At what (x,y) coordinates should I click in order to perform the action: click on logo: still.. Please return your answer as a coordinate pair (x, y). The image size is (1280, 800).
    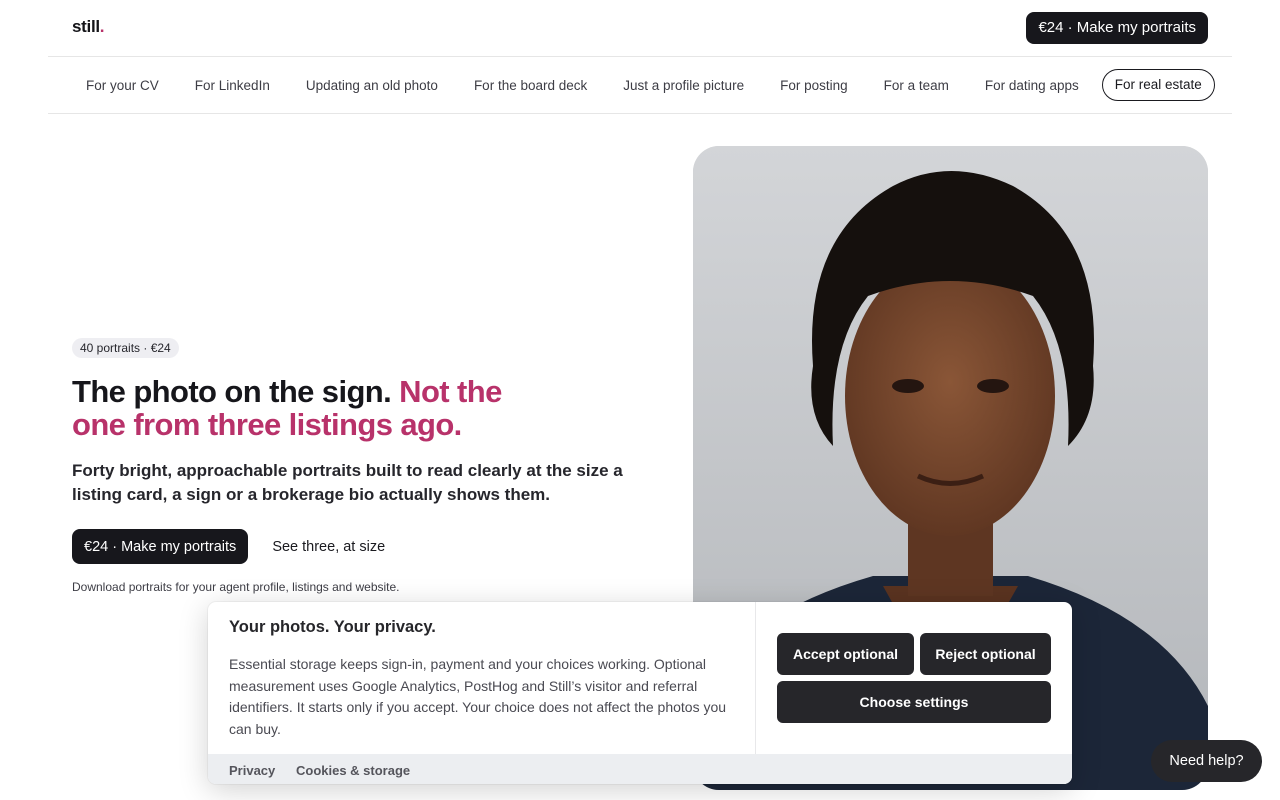
    Looking at the image, I should click on (88, 27).